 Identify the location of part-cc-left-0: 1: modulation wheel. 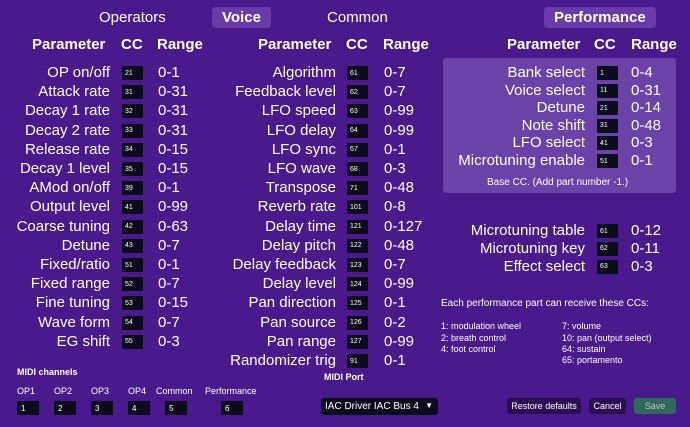
(481, 326).